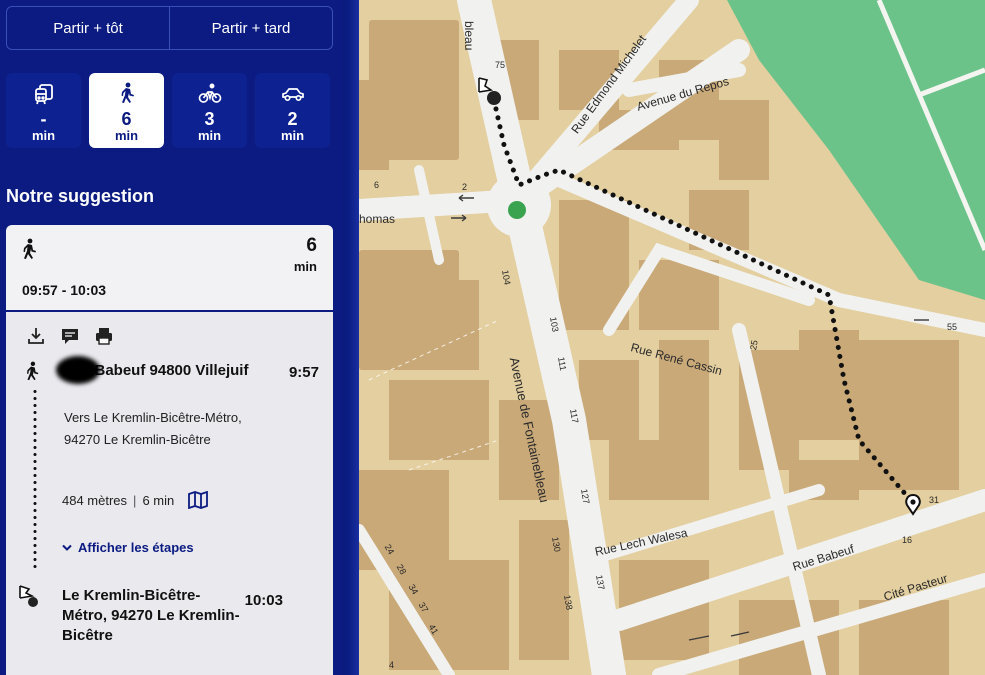 The image size is (985, 675). I want to click on depart-later-button: Partir + tard, so click(250, 28).